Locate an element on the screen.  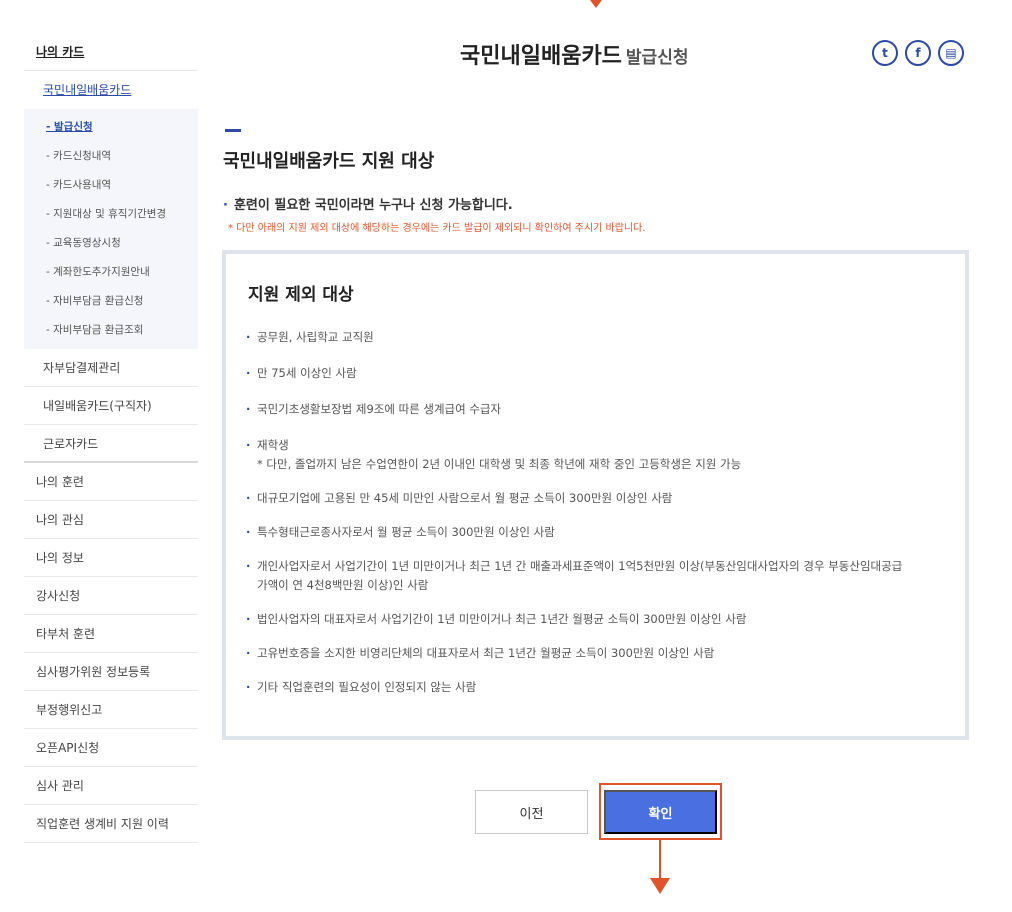
page-title-sub: 발급신청 is located at coordinates (657, 58).